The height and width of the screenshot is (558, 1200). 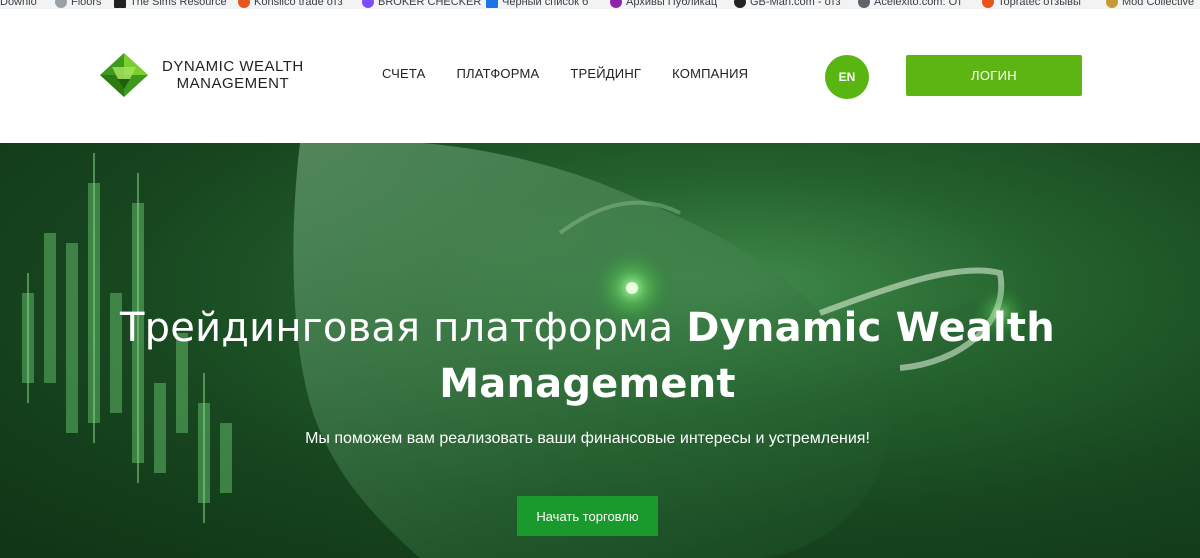 I want to click on language-button: EN, so click(x=847, y=77).